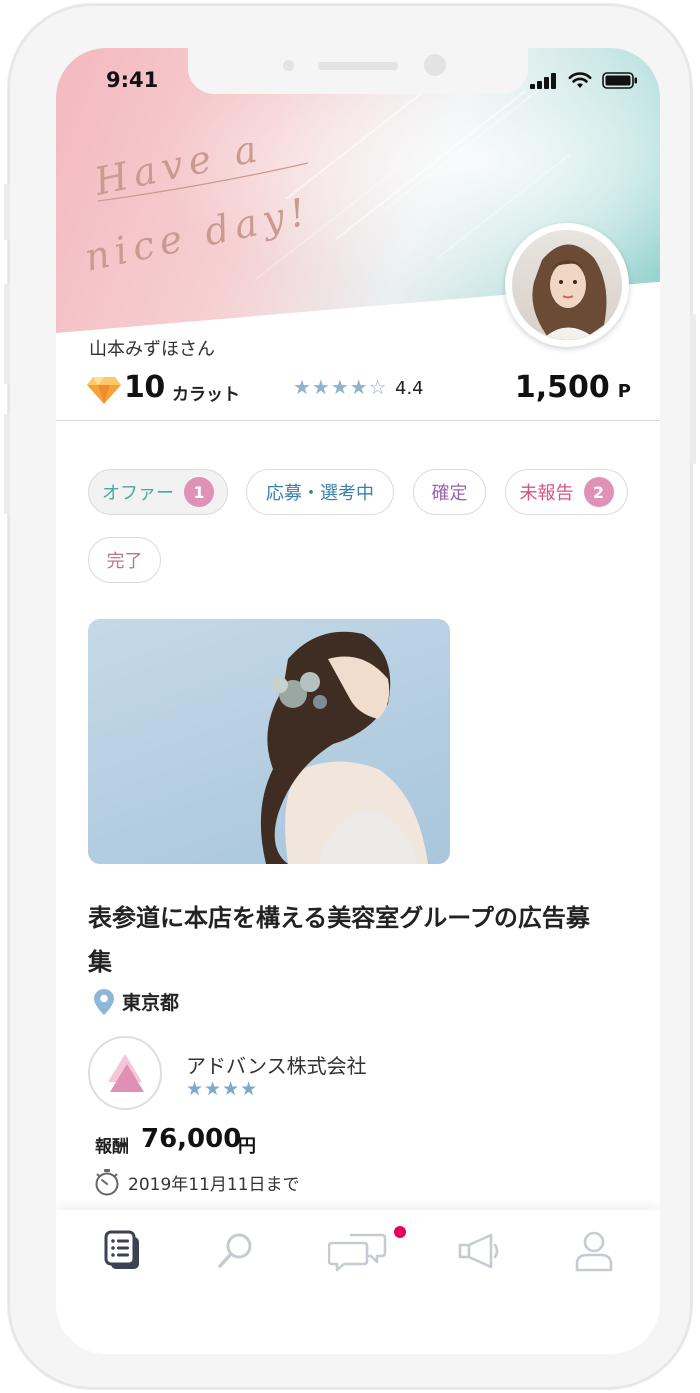 This screenshot has width=700, height=1393. I want to click on bottom-tab-bar, so click(358, 1282).